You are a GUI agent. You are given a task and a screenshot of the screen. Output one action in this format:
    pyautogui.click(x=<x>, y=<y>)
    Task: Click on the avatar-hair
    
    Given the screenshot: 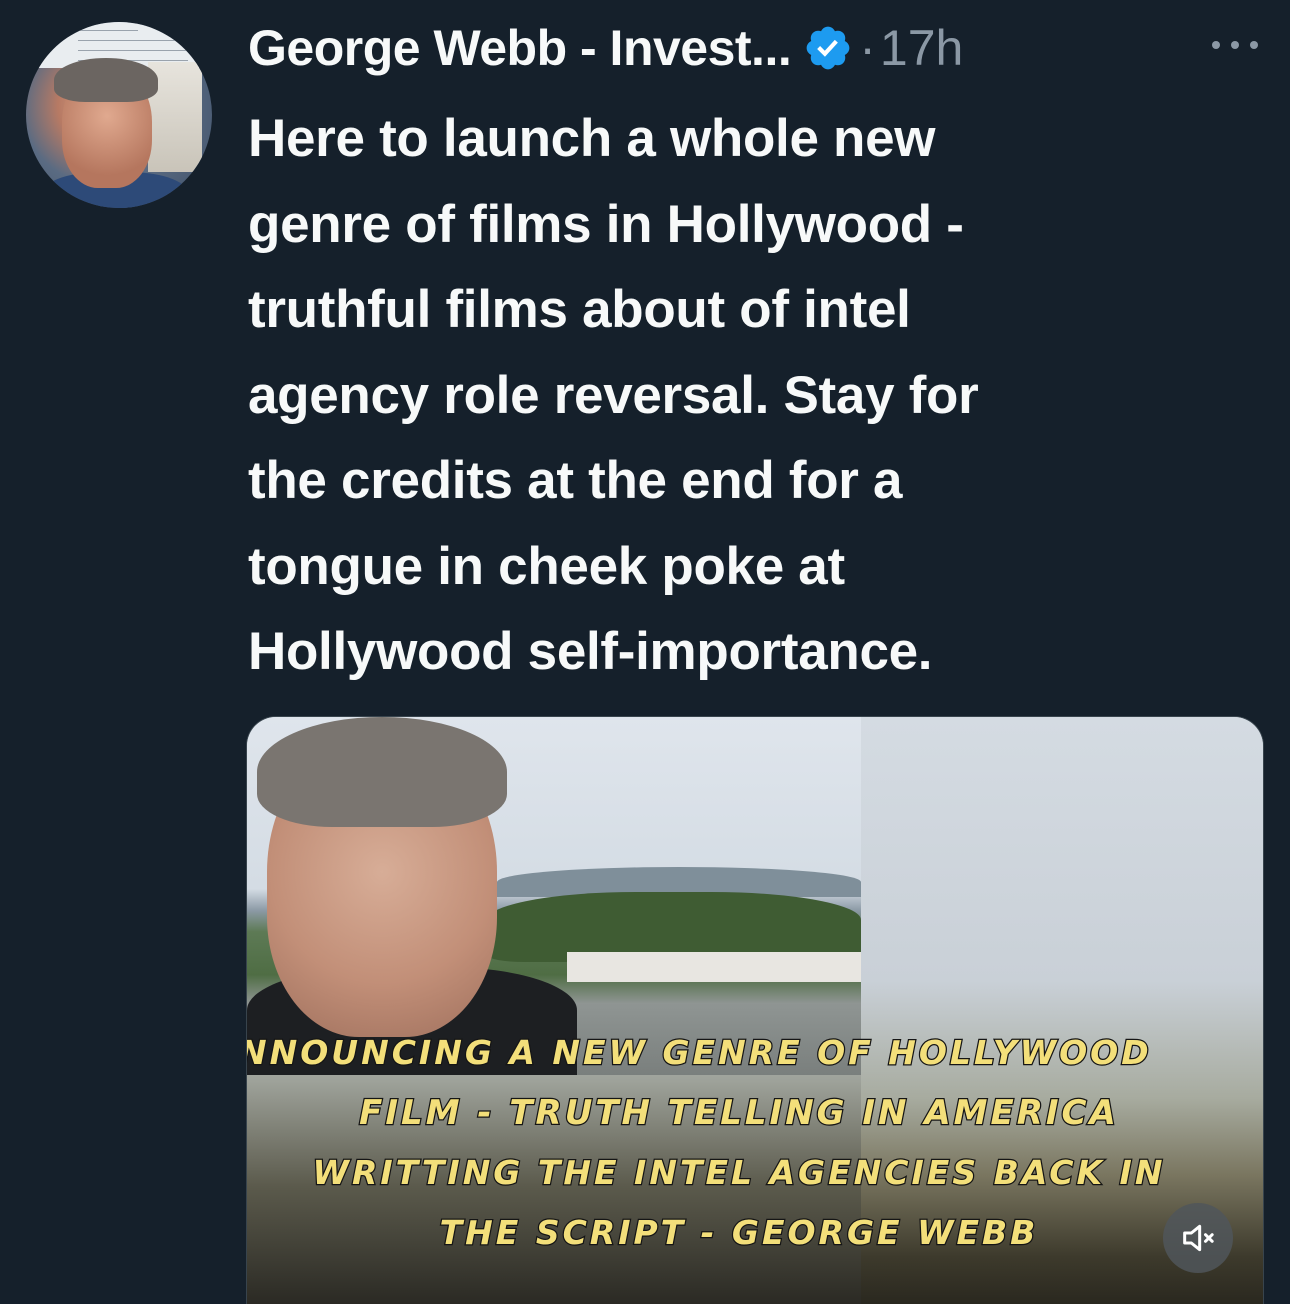 What is the action you would take?
    pyautogui.click(x=106, y=80)
    